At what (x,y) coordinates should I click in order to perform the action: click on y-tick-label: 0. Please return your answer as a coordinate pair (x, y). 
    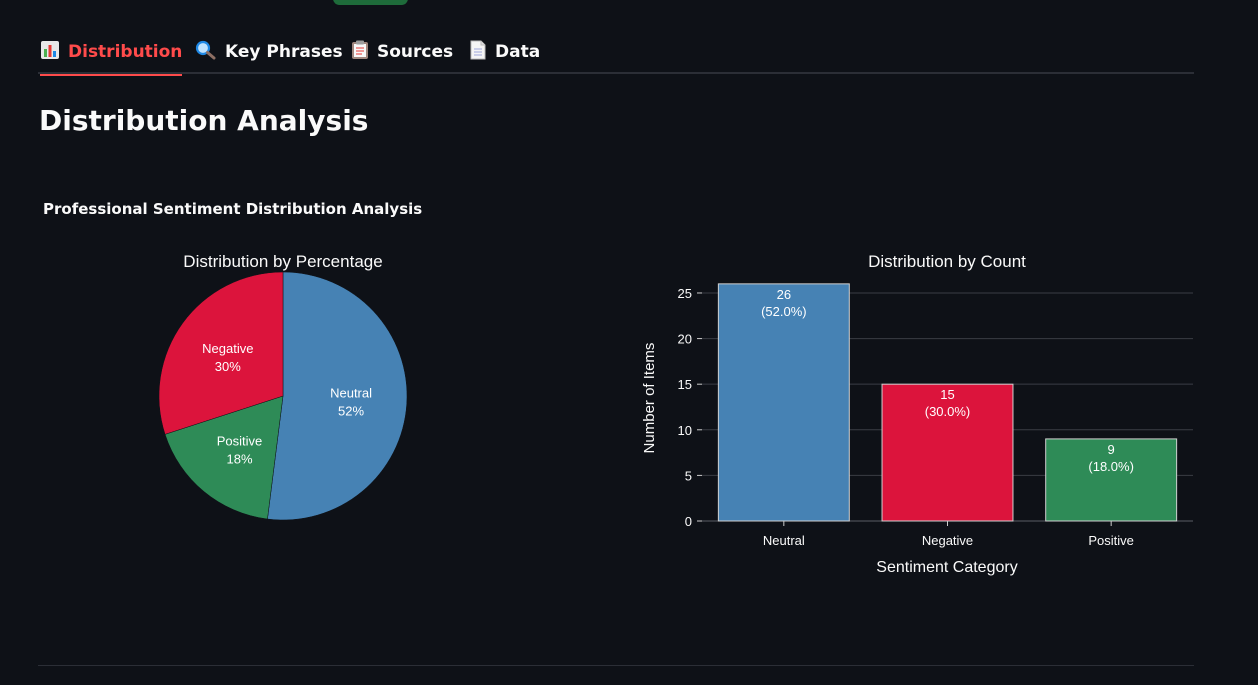
    Looking at the image, I should click on (688, 521).